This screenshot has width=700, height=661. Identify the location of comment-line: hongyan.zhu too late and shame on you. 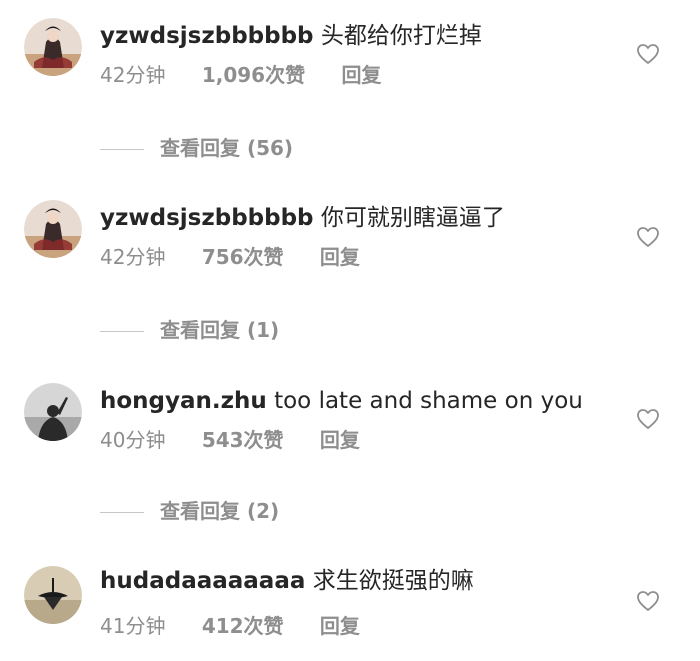
(341, 401).